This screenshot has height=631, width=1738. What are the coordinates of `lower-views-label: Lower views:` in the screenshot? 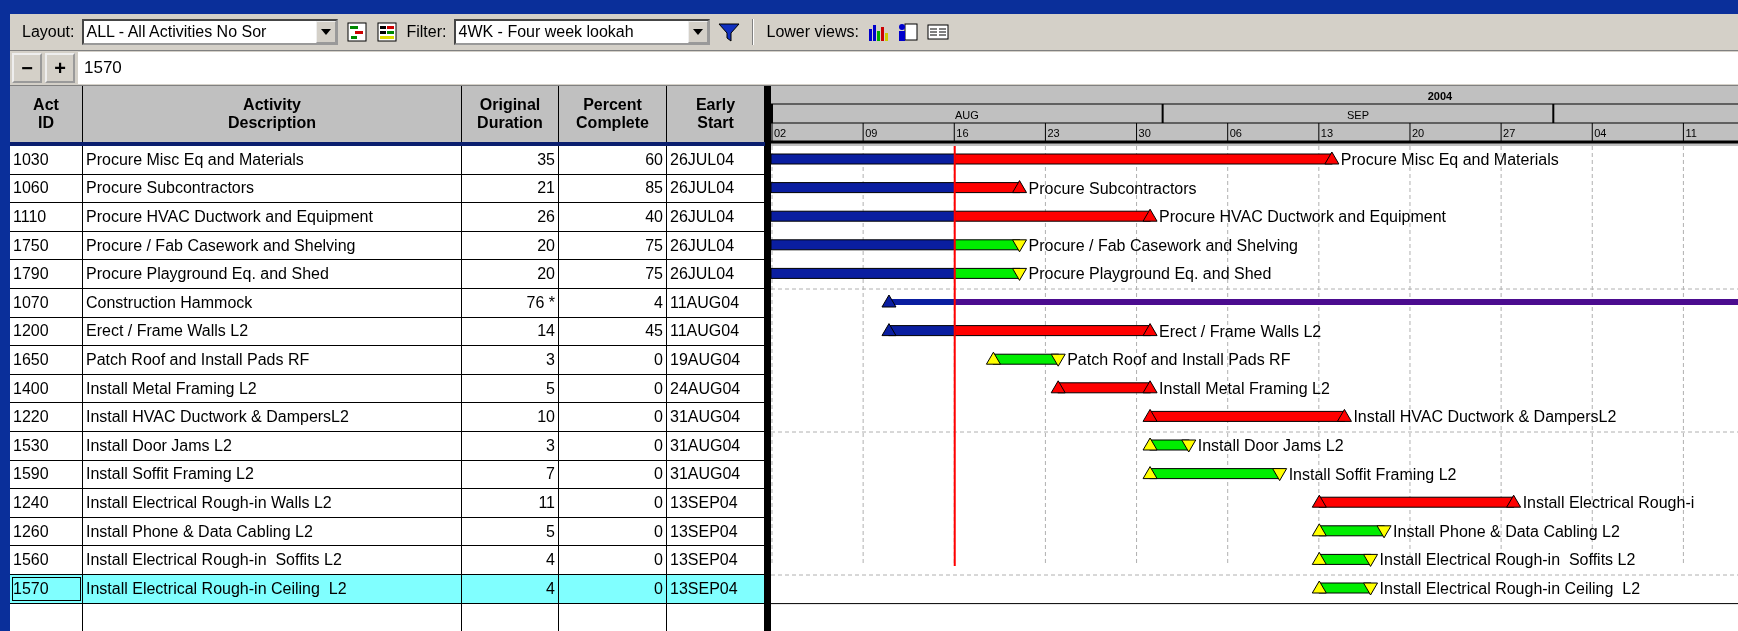 It's located at (812, 32).